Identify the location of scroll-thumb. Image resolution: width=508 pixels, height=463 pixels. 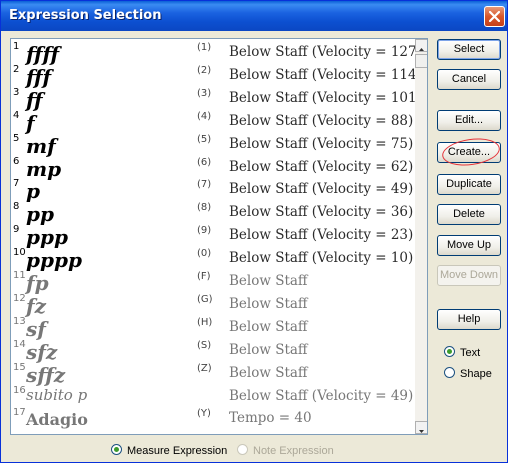
(421, 61).